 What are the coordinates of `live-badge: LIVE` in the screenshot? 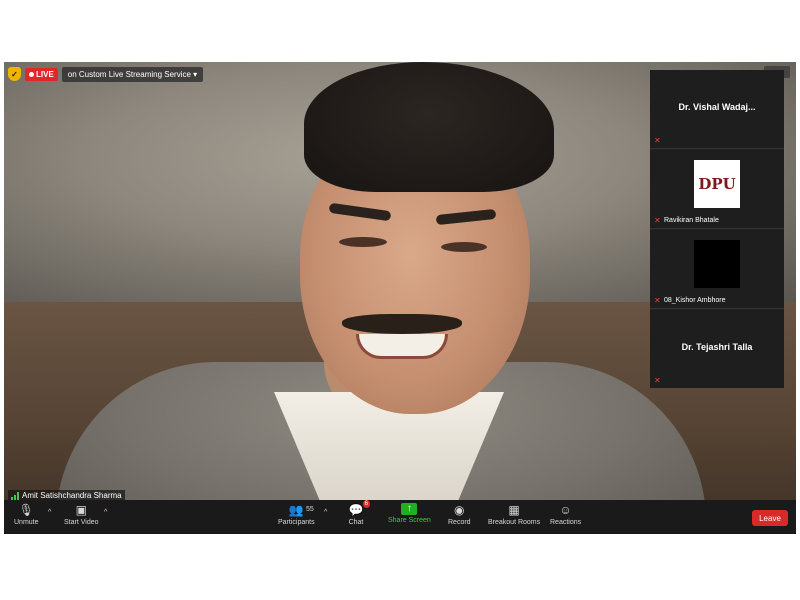 It's located at (41, 74).